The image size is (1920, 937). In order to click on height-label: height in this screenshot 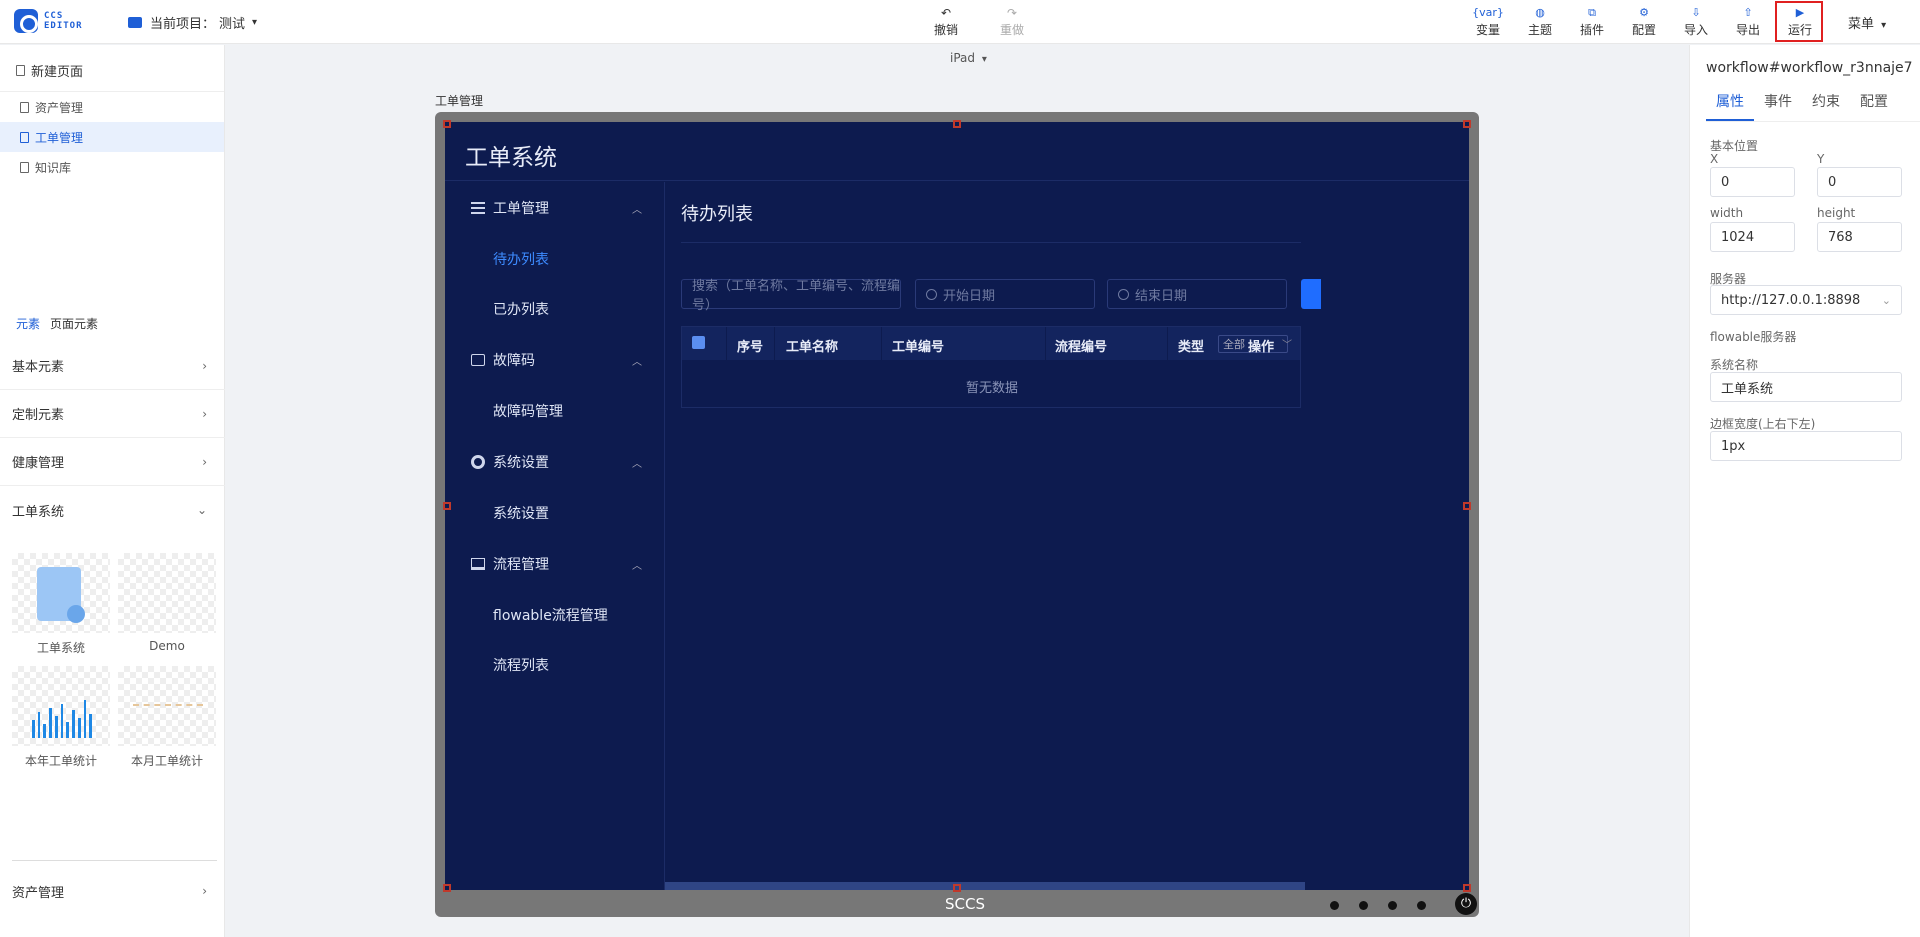, I will do `click(1836, 213)`.